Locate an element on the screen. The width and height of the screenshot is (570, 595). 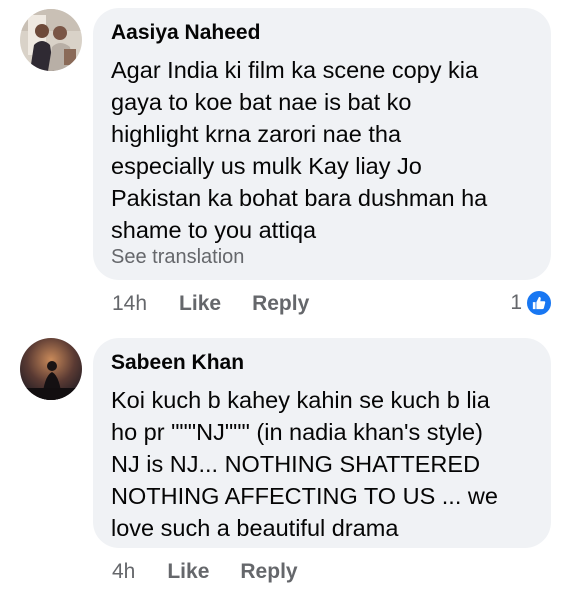
comment-timestamp: 4h is located at coordinates (123, 572).